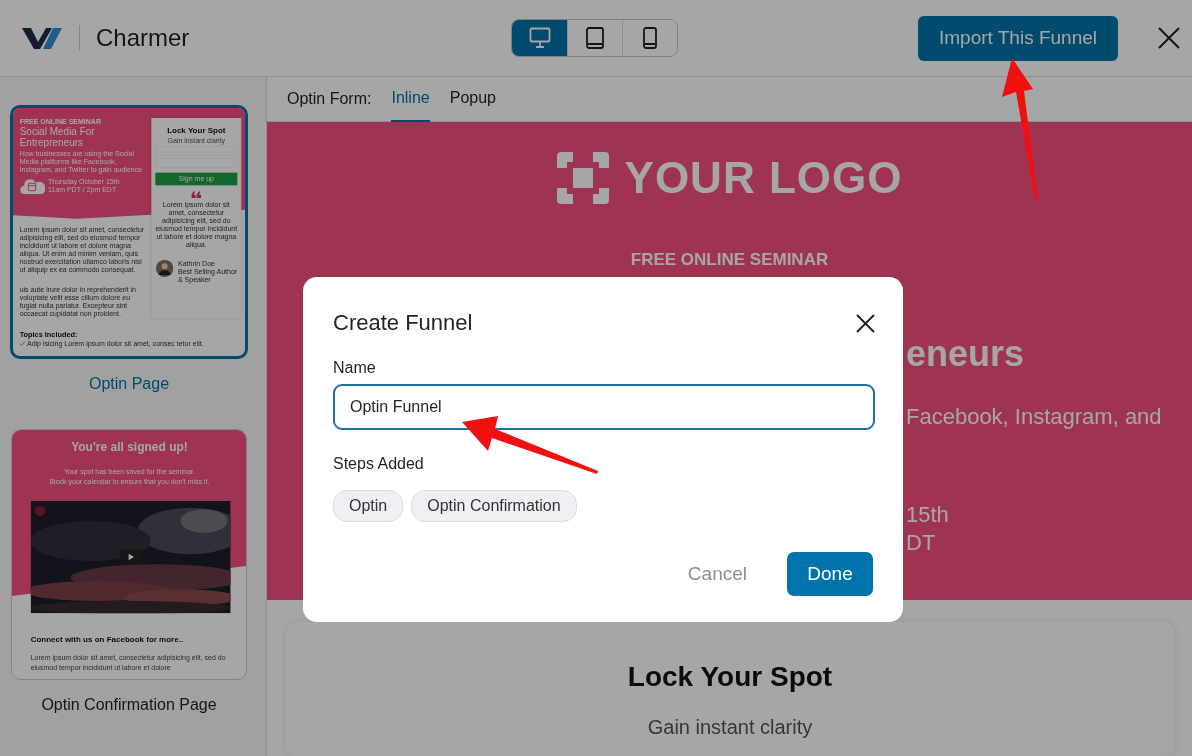 The width and height of the screenshot is (1192, 756). What do you see at coordinates (921, 542) in the screenshot?
I see `date-text: DT` at bounding box center [921, 542].